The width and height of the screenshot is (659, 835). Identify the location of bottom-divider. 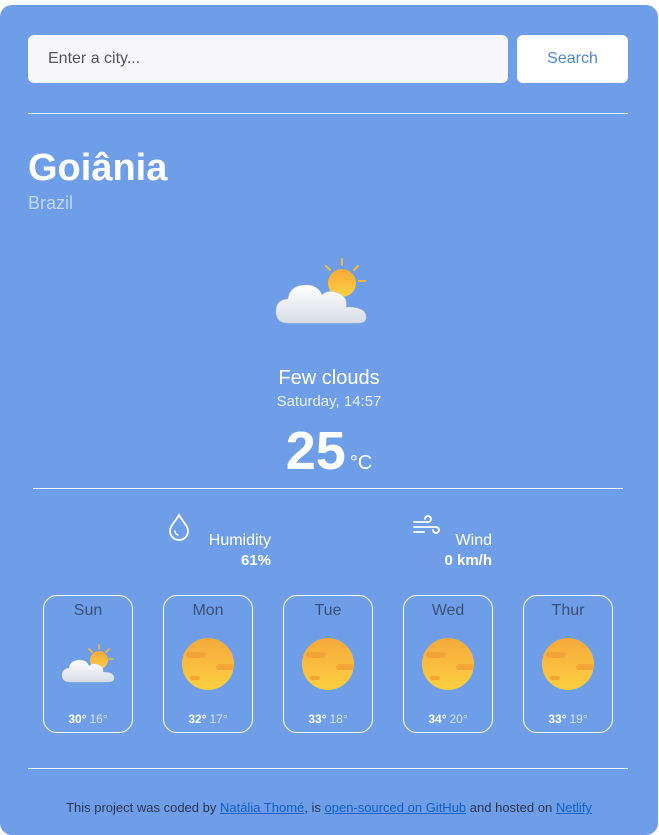
(328, 768).